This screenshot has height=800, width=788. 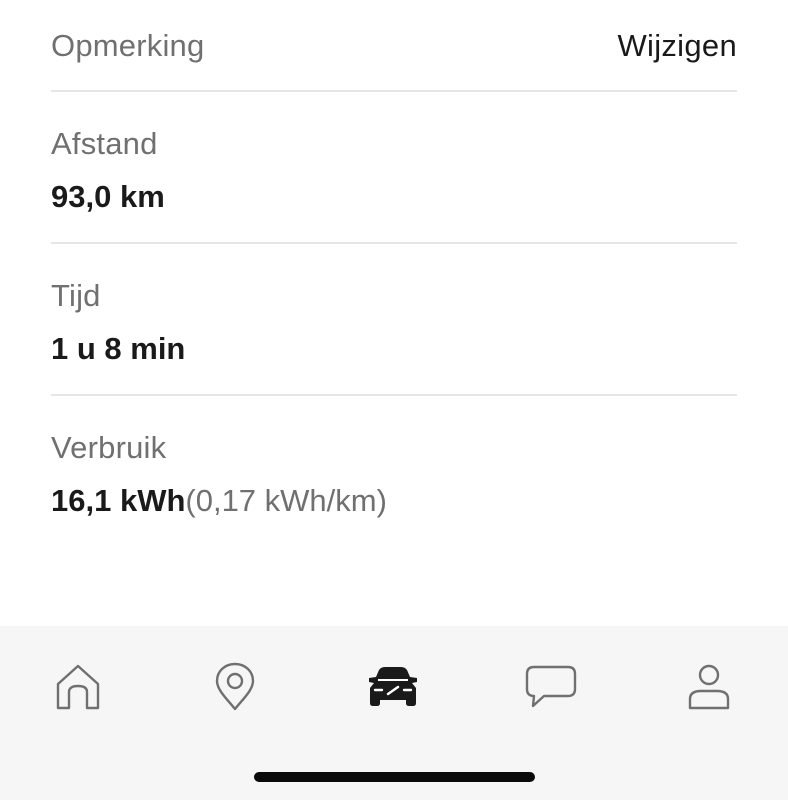 I want to click on time-label: Tijd, so click(x=76, y=295).